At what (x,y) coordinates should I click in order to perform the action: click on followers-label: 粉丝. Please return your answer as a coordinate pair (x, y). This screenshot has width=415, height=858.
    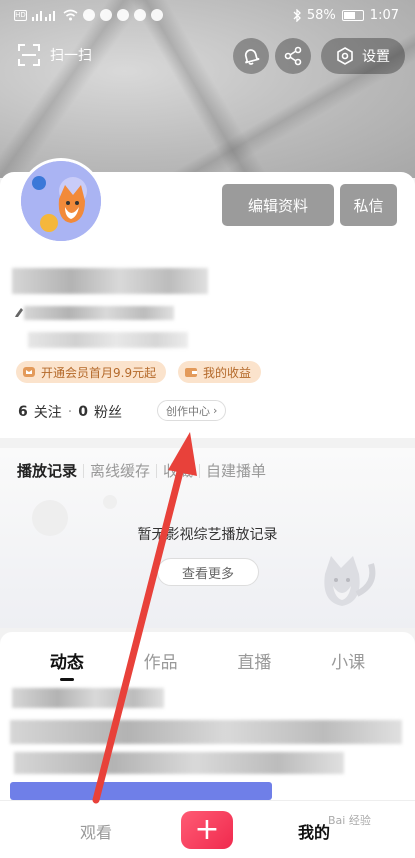
    Looking at the image, I should click on (108, 412).